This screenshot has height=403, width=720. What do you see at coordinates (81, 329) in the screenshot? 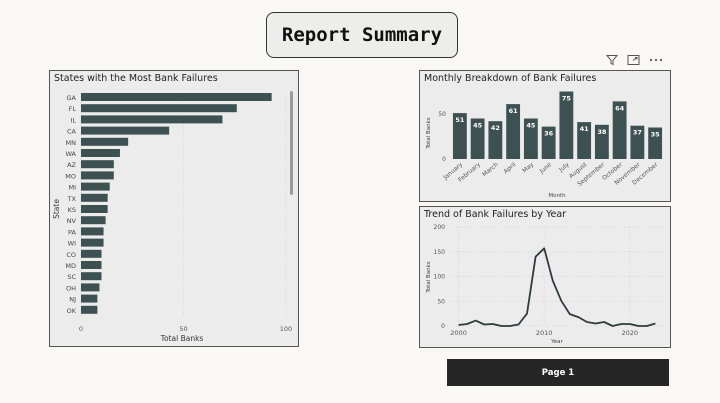
I see `x-tick-label: 0` at bounding box center [81, 329].